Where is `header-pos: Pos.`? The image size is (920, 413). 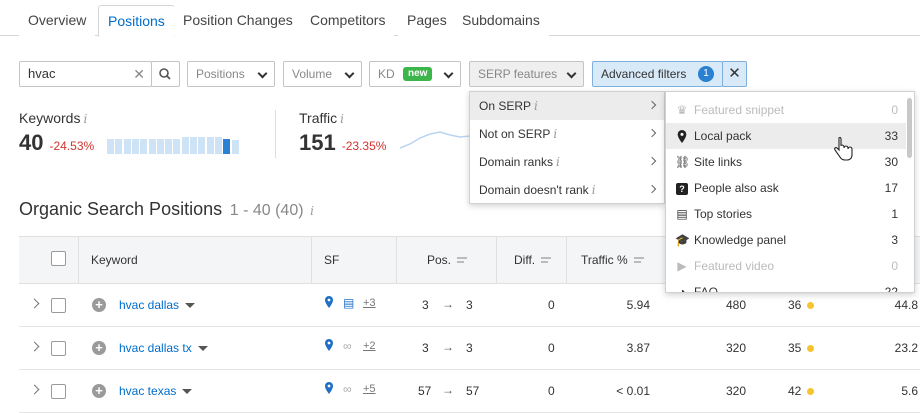 header-pos: Pos. is located at coordinates (447, 260).